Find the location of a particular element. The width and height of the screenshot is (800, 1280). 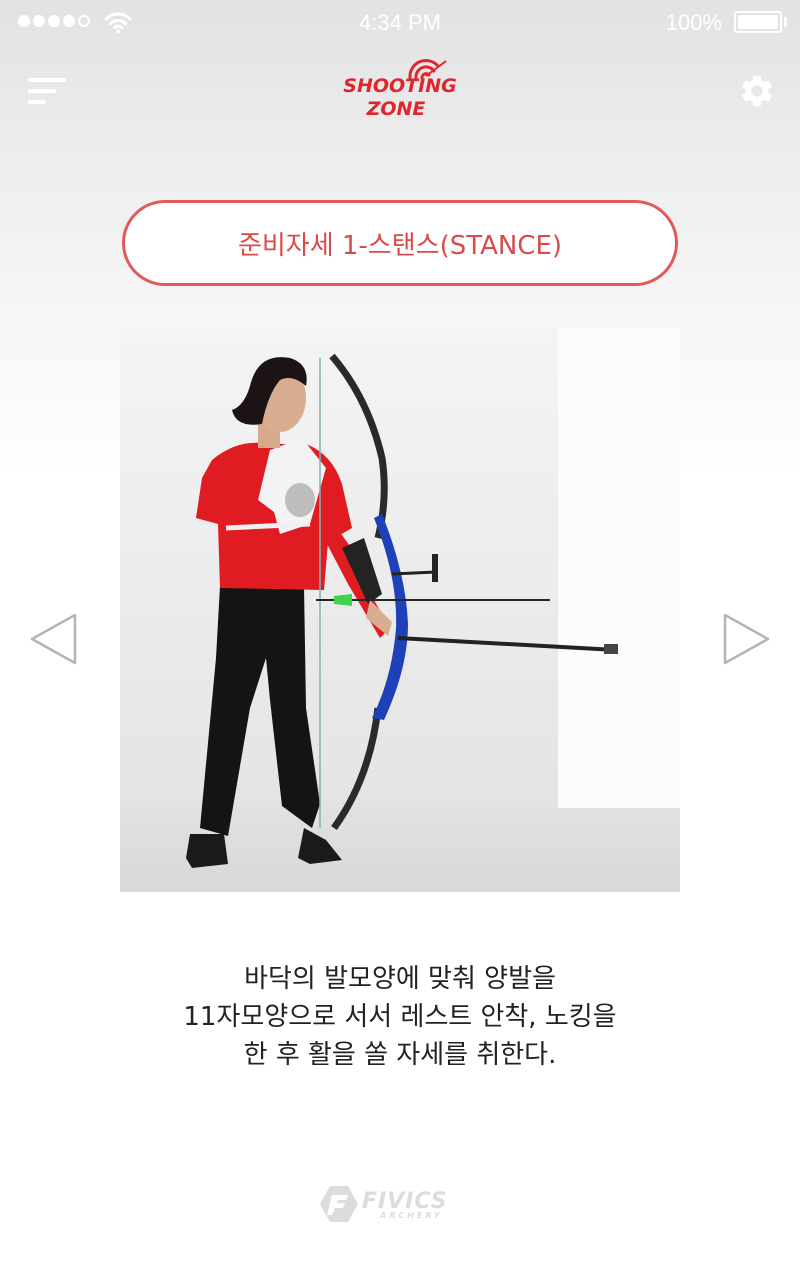

logo-text-zone: ZONE is located at coordinates (396, 109).